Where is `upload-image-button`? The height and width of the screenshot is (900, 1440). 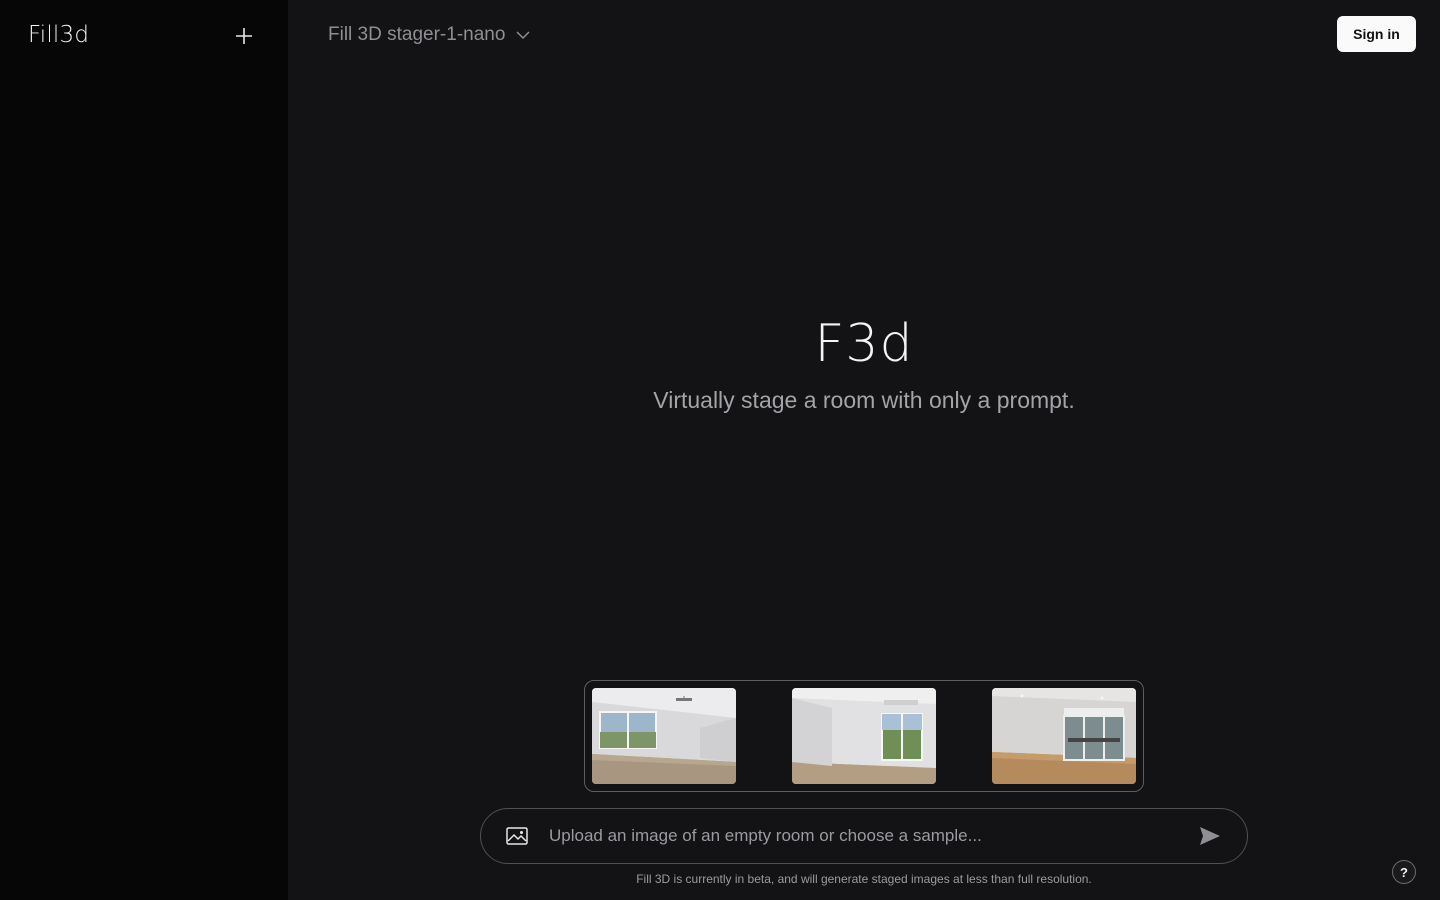
upload-image-button is located at coordinates (517, 836).